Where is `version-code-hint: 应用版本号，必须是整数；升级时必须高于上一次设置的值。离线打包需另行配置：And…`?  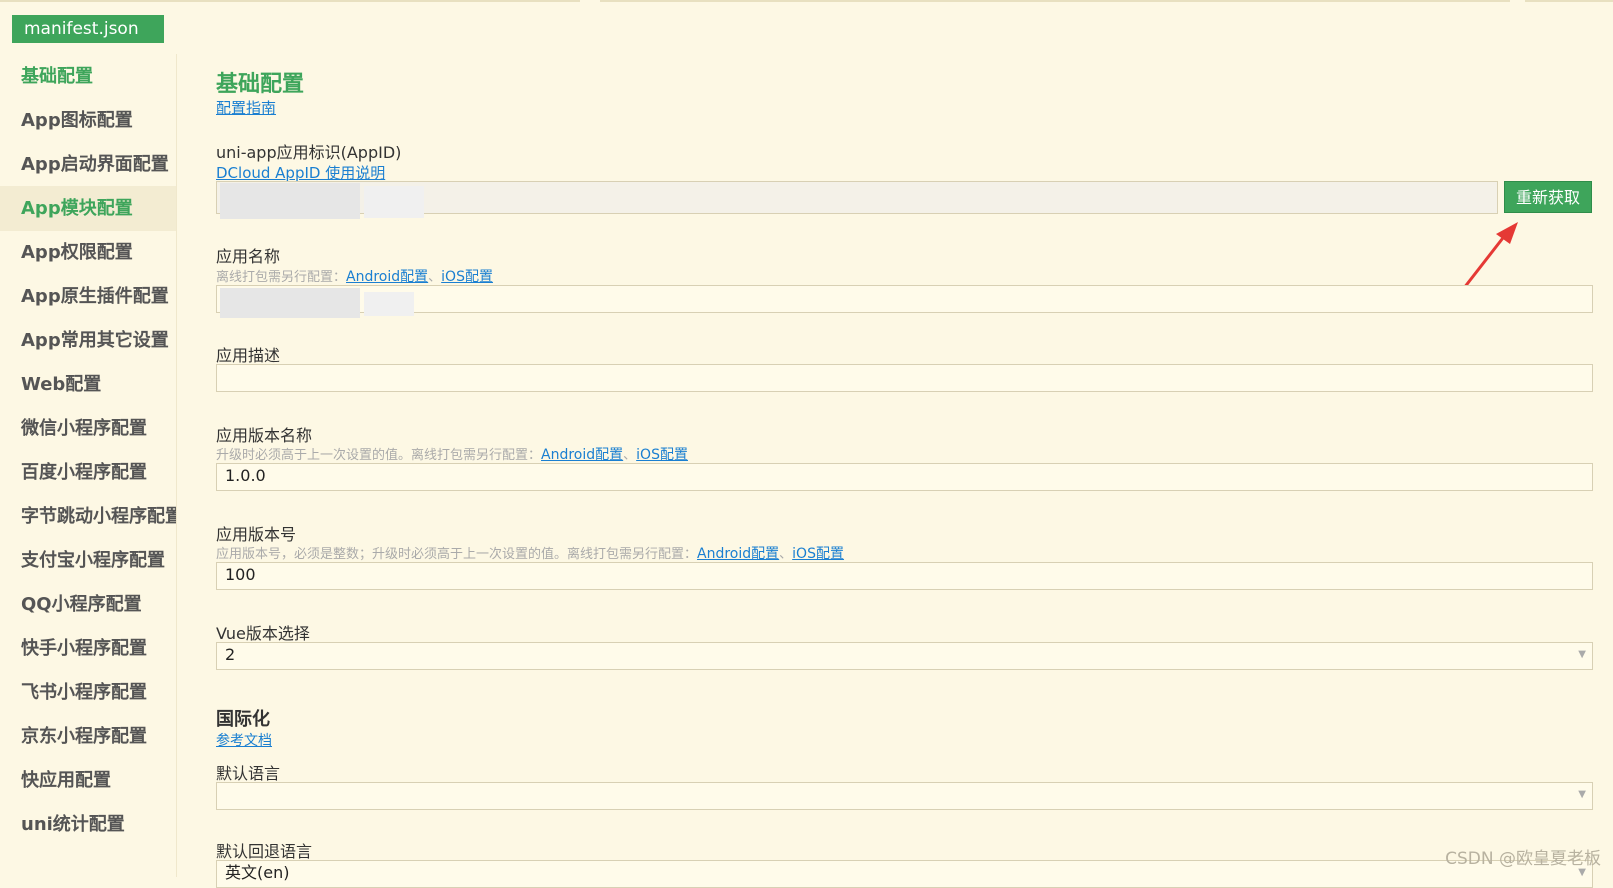
version-code-hint: 应用版本号，必须是整数；升级时必须高于上一次设置的值。离线打包需另行配置：And… is located at coordinates (530, 554).